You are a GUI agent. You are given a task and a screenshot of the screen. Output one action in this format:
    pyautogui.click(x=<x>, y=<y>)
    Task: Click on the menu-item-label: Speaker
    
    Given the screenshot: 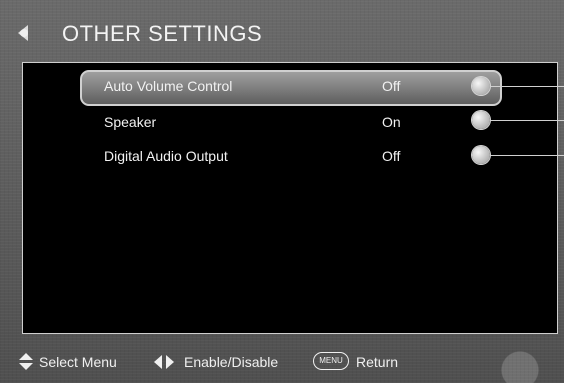 What is the action you would take?
    pyautogui.click(x=130, y=122)
    